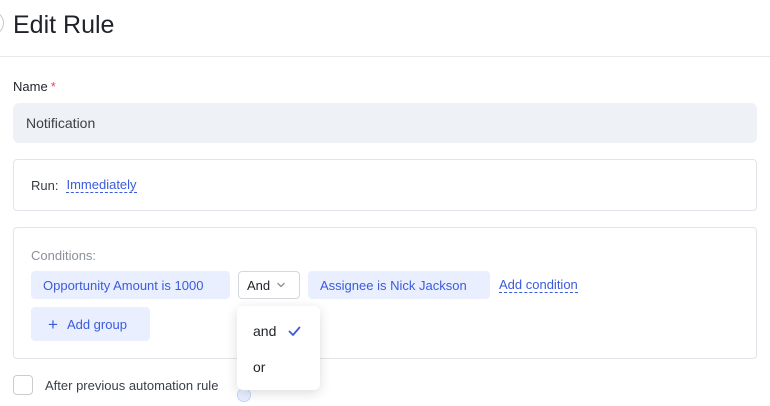  I want to click on back-icon, so click(2, 23).